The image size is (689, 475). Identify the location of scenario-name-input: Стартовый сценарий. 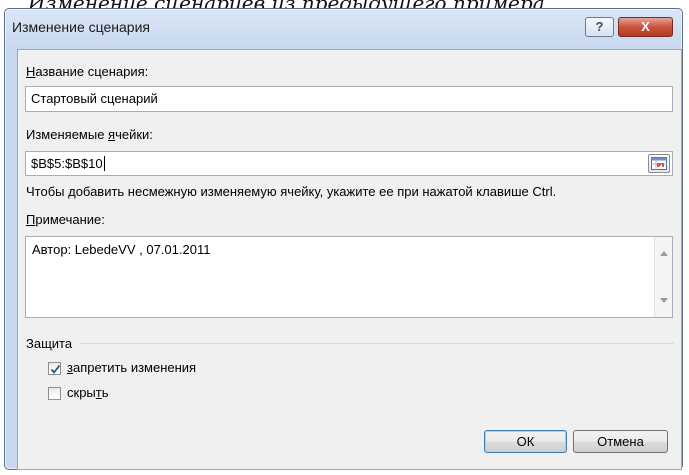
(349, 99).